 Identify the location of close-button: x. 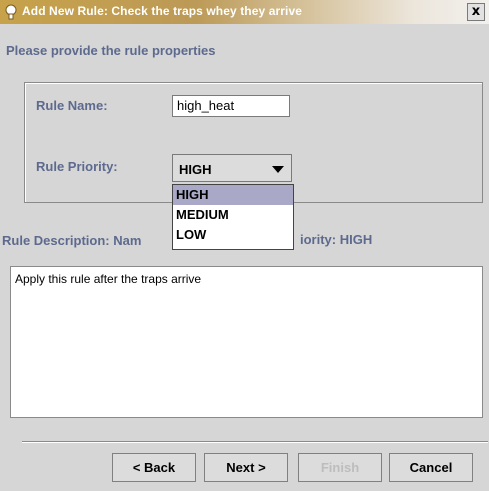
(476, 12).